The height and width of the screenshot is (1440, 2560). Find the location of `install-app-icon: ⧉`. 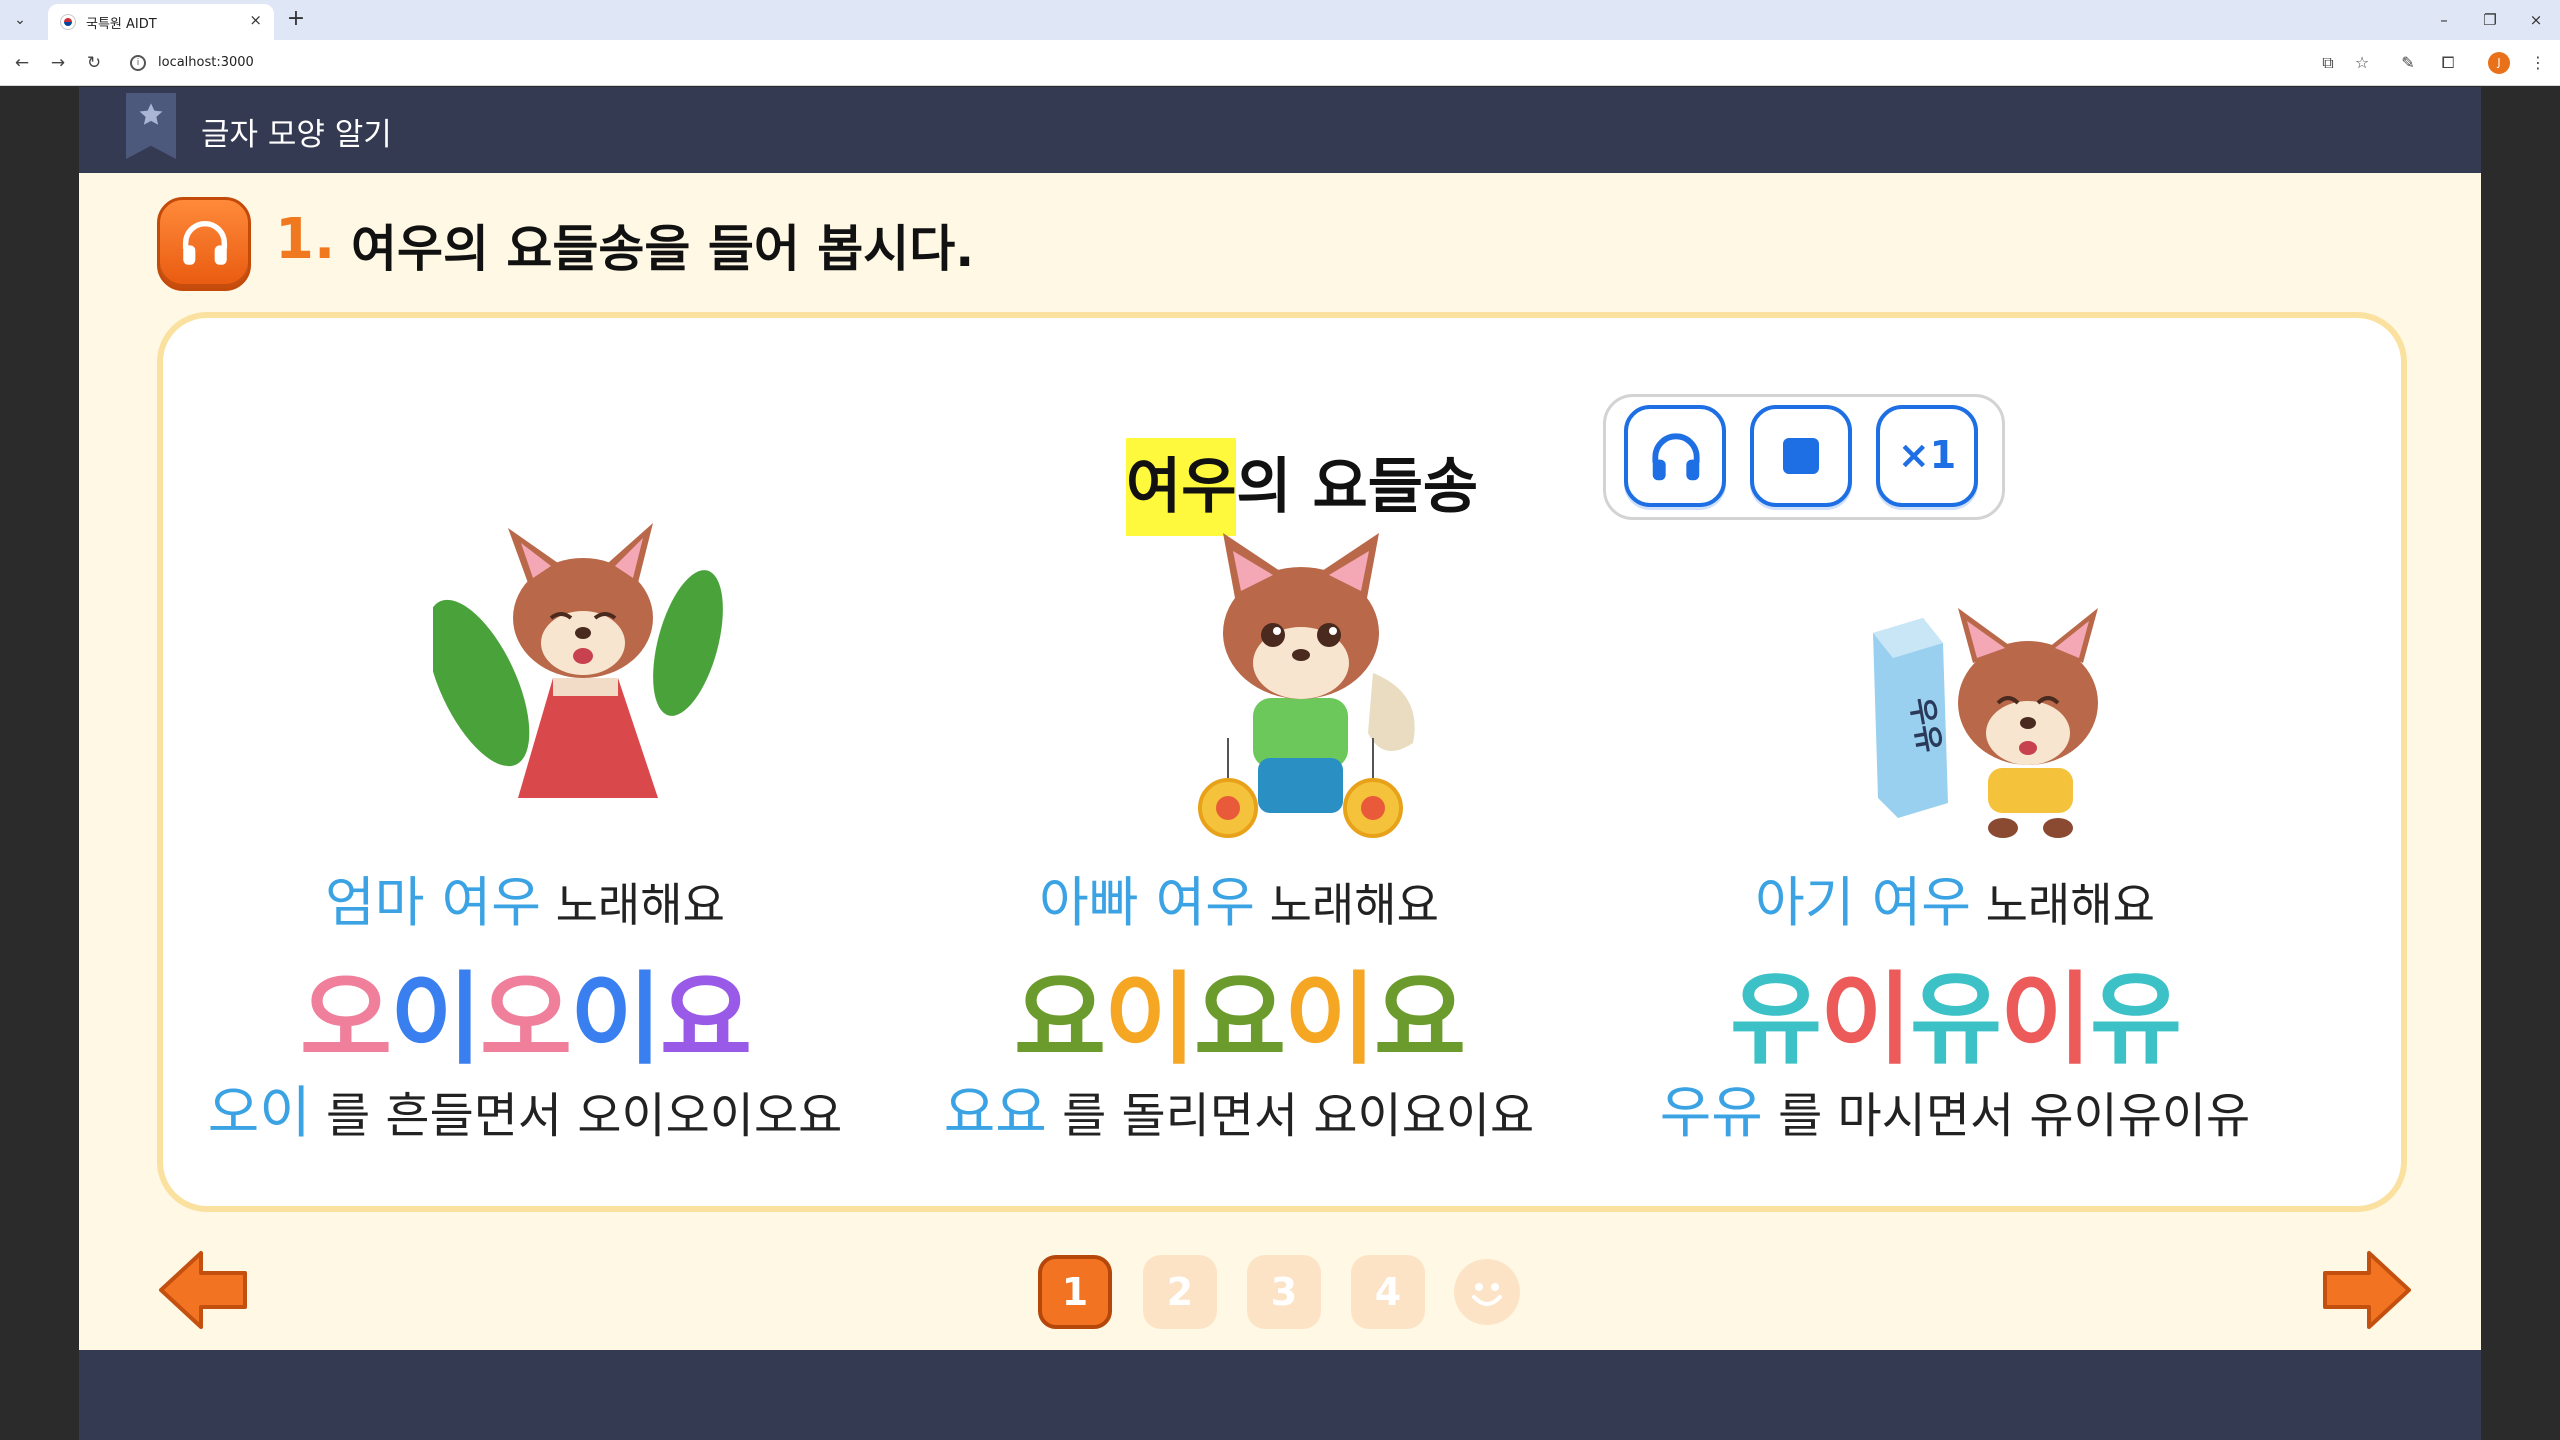

install-app-icon: ⧉ is located at coordinates (2328, 63).